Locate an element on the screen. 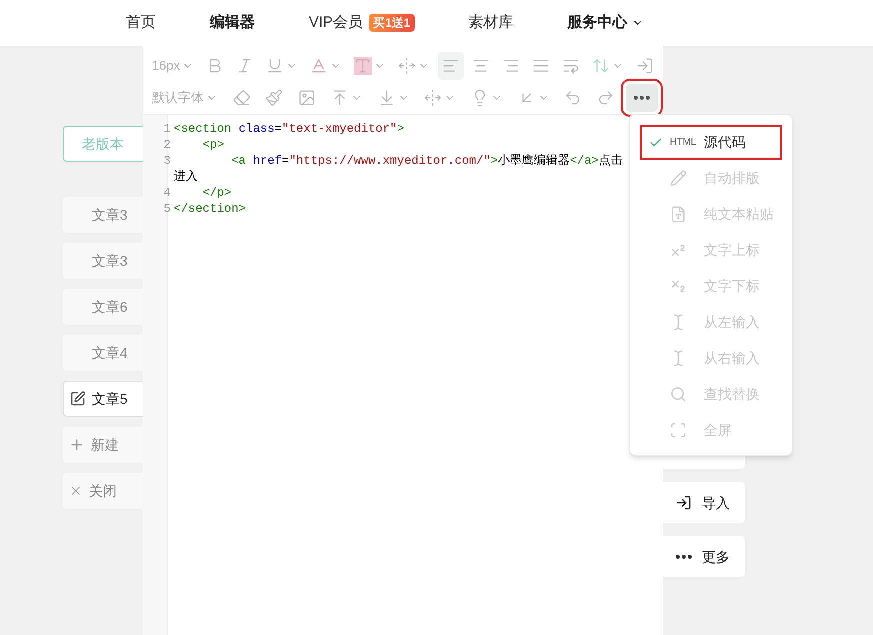 The width and height of the screenshot is (873, 635). nav-link: 素材库 is located at coordinates (491, 23).